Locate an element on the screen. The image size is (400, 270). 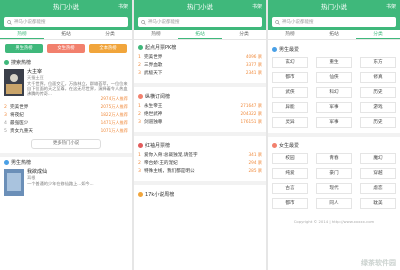
rank-title: 武极天下 is located at coordinates (153, 73).